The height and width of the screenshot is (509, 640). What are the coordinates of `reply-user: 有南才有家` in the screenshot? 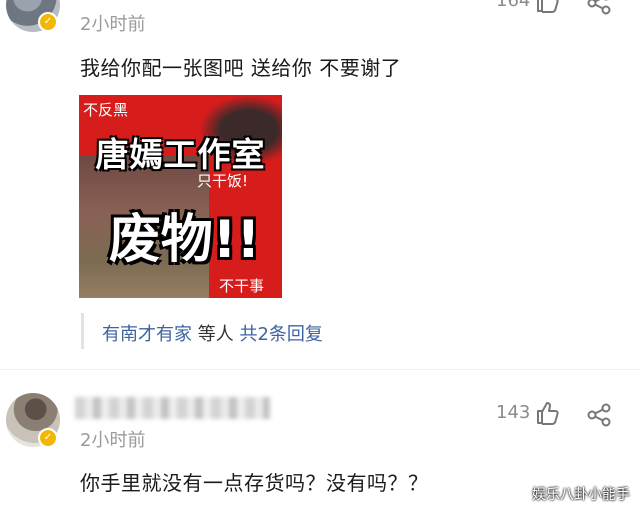 It's located at (147, 334).